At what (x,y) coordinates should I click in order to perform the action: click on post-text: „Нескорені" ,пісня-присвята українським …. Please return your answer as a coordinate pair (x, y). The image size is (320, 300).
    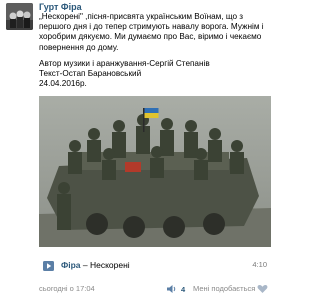
    Looking at the image, I should click on (151, 32).